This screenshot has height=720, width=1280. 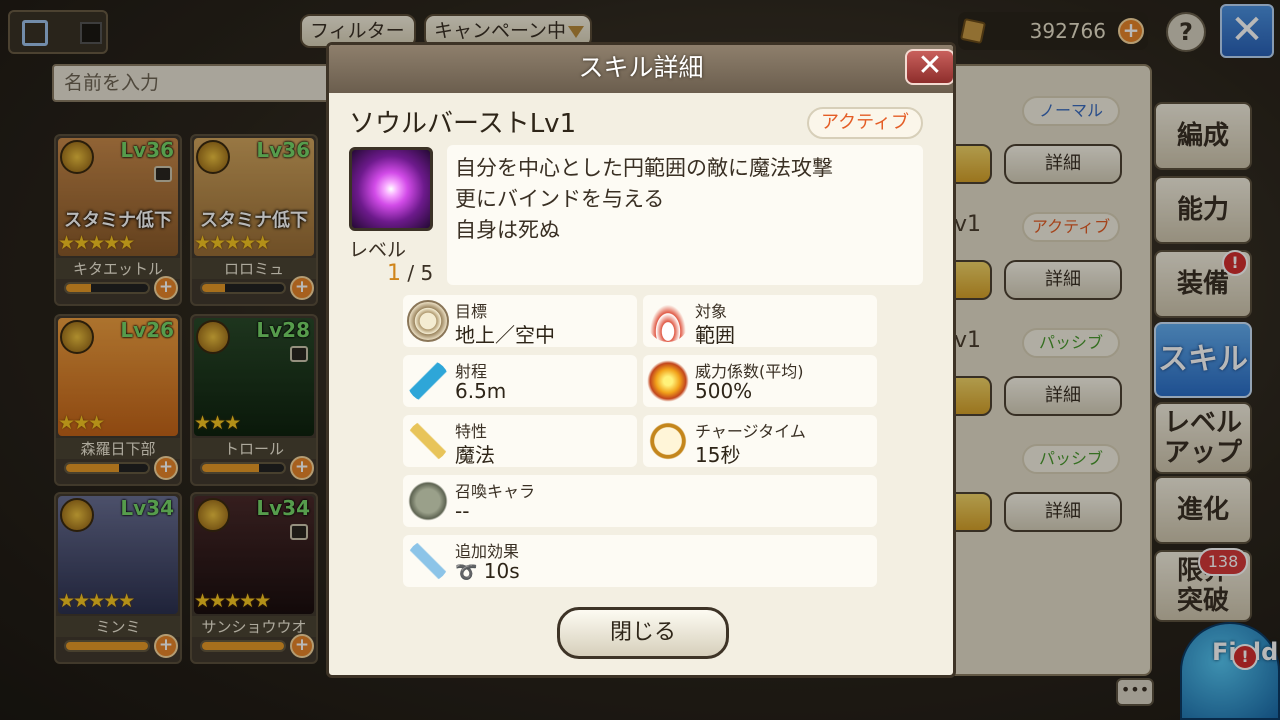 What do you see at coordinates (668, 321) in the screenshot?
I see `area-target-icon` at bounding box center [668, 321].